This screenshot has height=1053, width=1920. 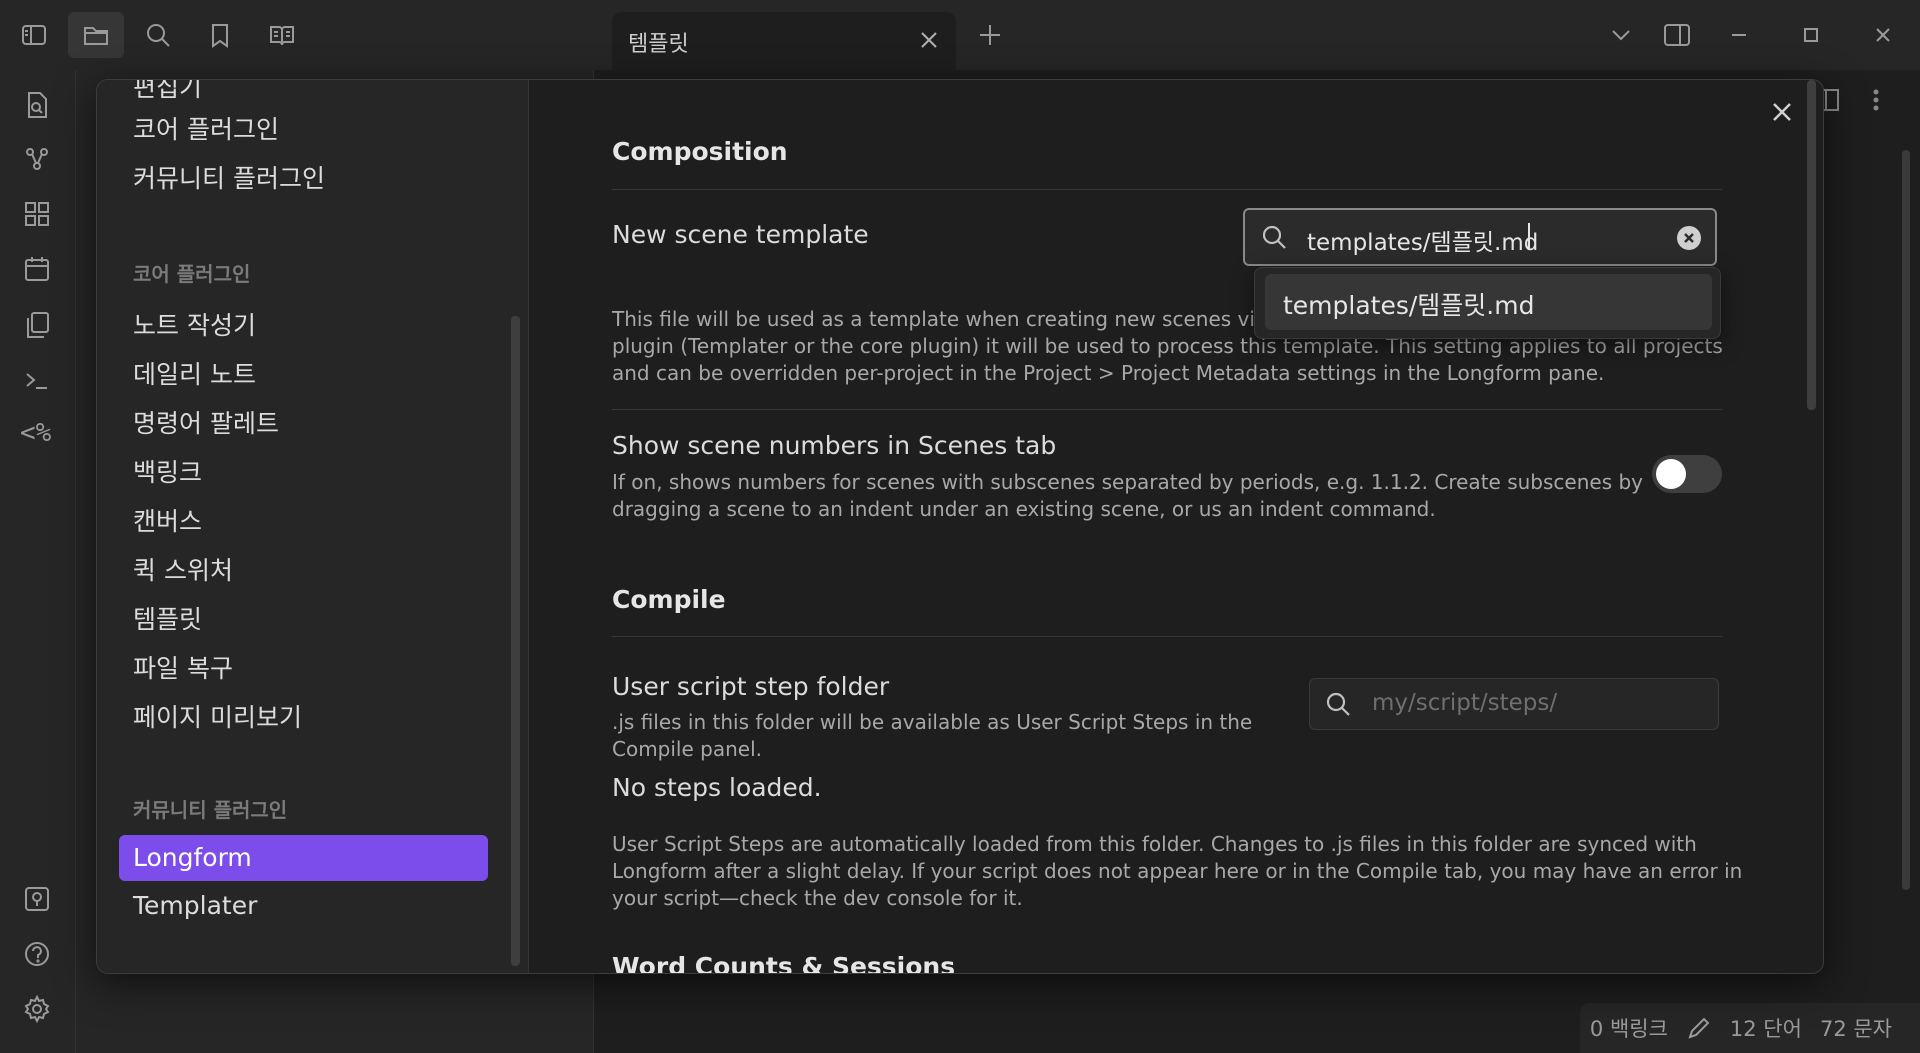 I want to click on ribbon-settings-button, so click(x=38, y=1010).